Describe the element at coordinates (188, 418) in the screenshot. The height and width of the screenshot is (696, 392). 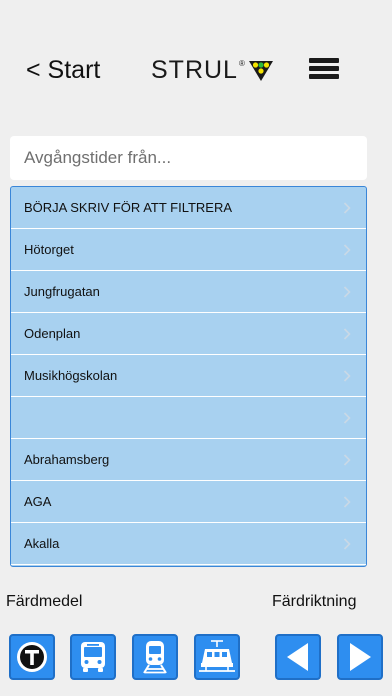
I see `list-item` at that location.